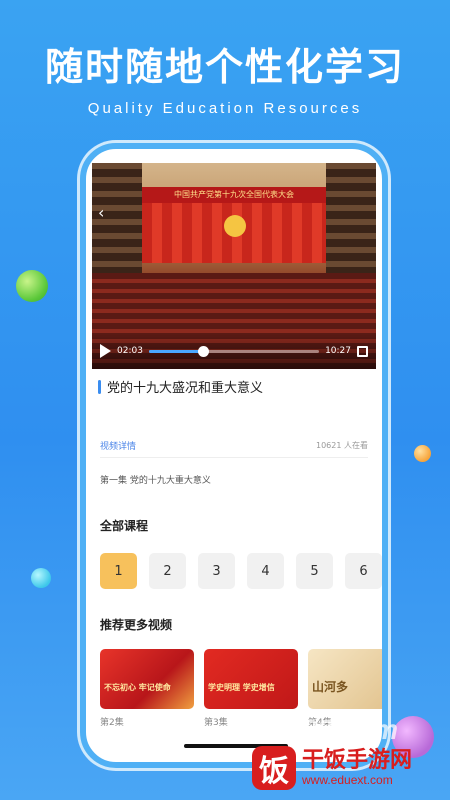 This screenshot has width=450, height=800. Describe the element at coordinates (101, 212) in the screenshot. I see `back-arrow-icon: ‹` at that location.